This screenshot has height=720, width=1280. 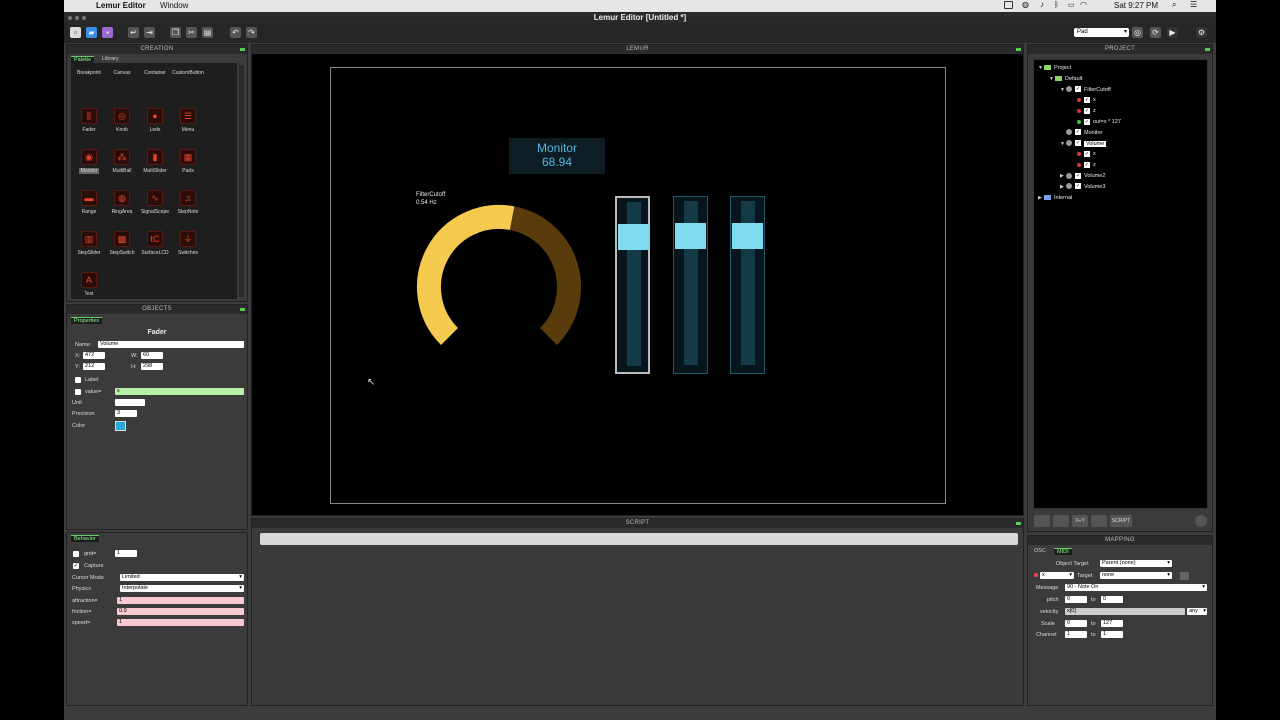 I want to click on palette-item-knob: ◎ Knob, so click(x=122, y=123).